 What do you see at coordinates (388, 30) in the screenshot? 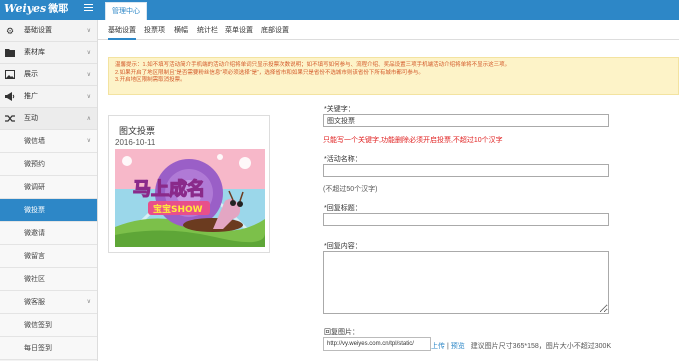
I see `settings-tabs: 基础设置 投票项 横幅 统计栏 菜单设置 底部设置` at bounding box center [388, 30].